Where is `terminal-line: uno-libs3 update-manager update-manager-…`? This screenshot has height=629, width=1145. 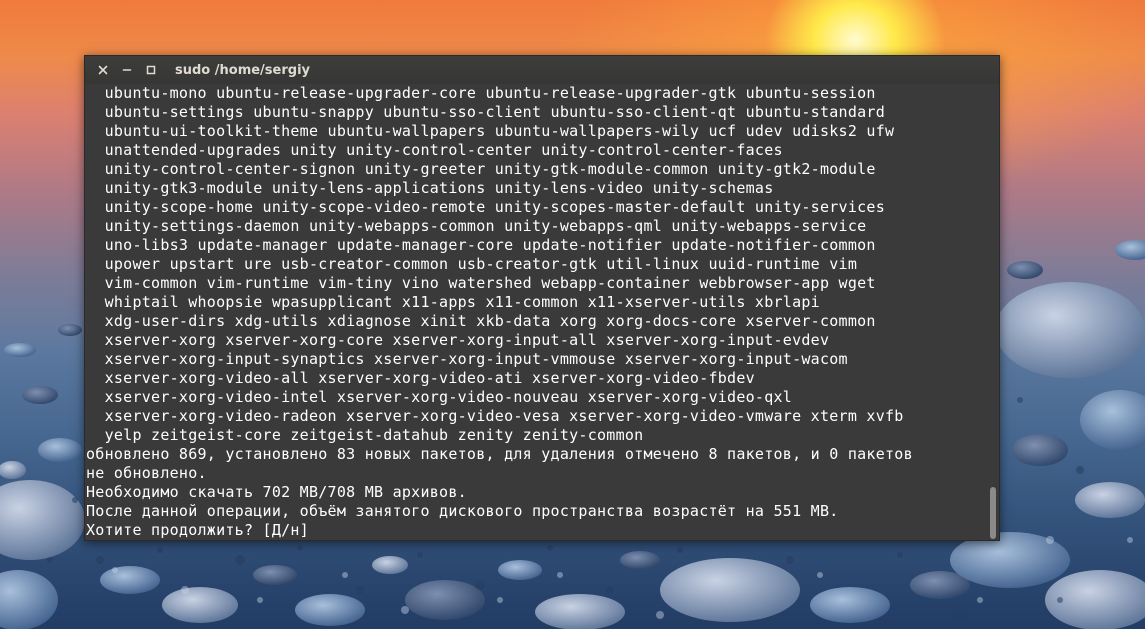
terminal-line: uno-libs3 update-manager update-manager-… is located at coordinates (481, 245).